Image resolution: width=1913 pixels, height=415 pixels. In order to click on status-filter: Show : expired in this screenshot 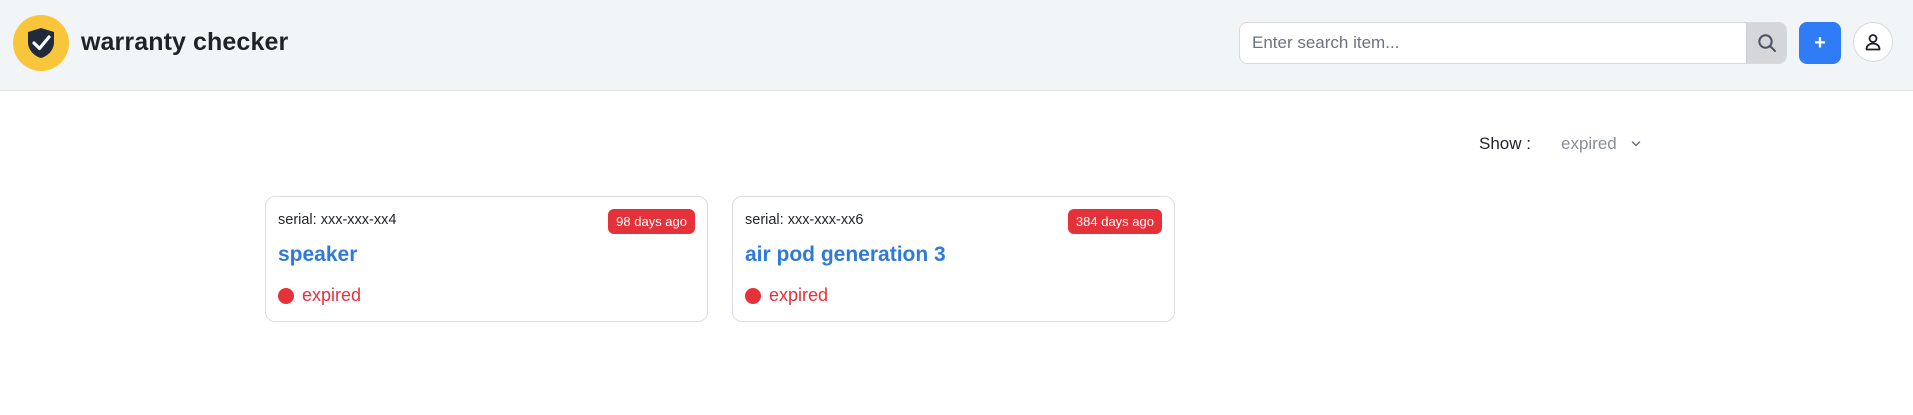, I will do `click(1560, 144)`.